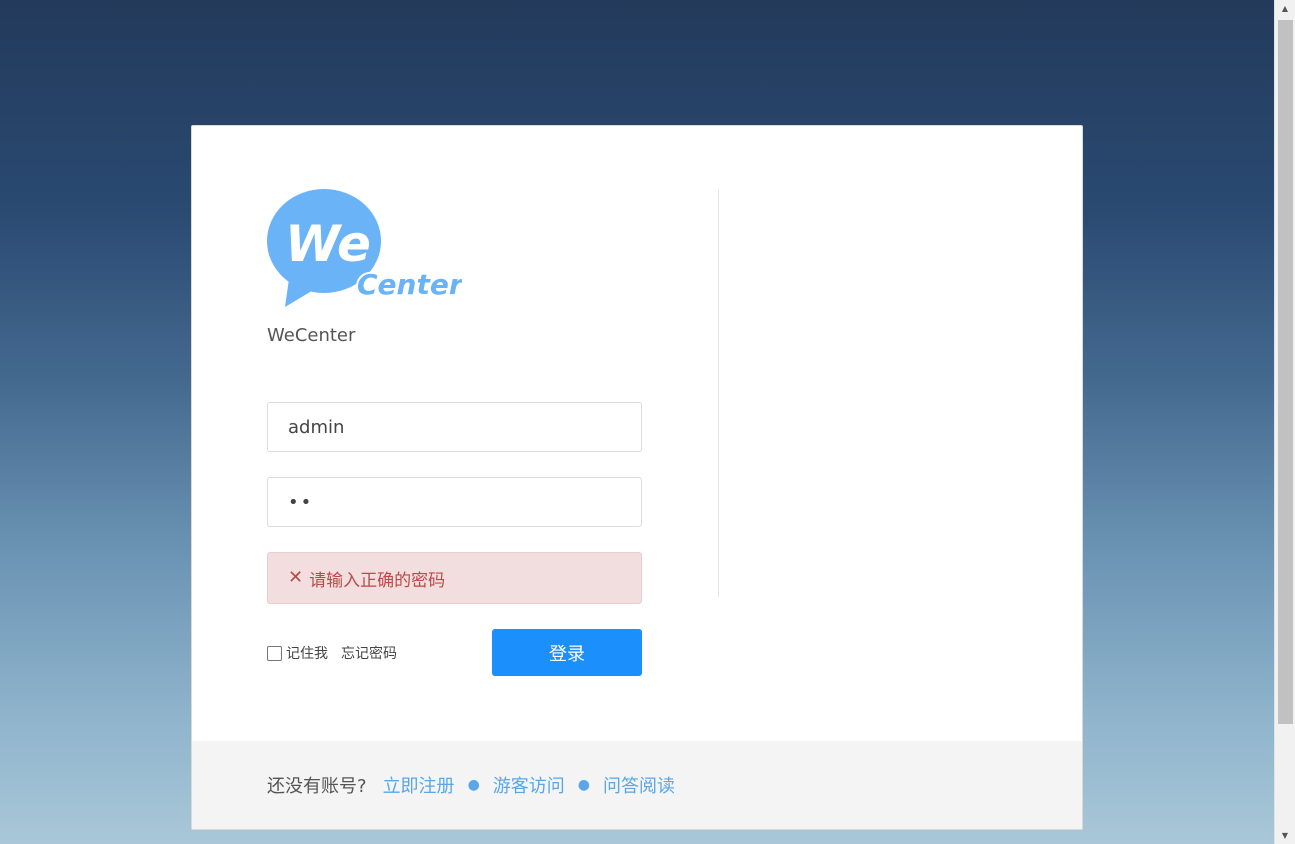 This screenshot has width=1295, height=844. What do you see at coordinates (1285, 835) in the screenshot?
I see `scroll-down-icon: ▼` at bounding box center [1285, 835].